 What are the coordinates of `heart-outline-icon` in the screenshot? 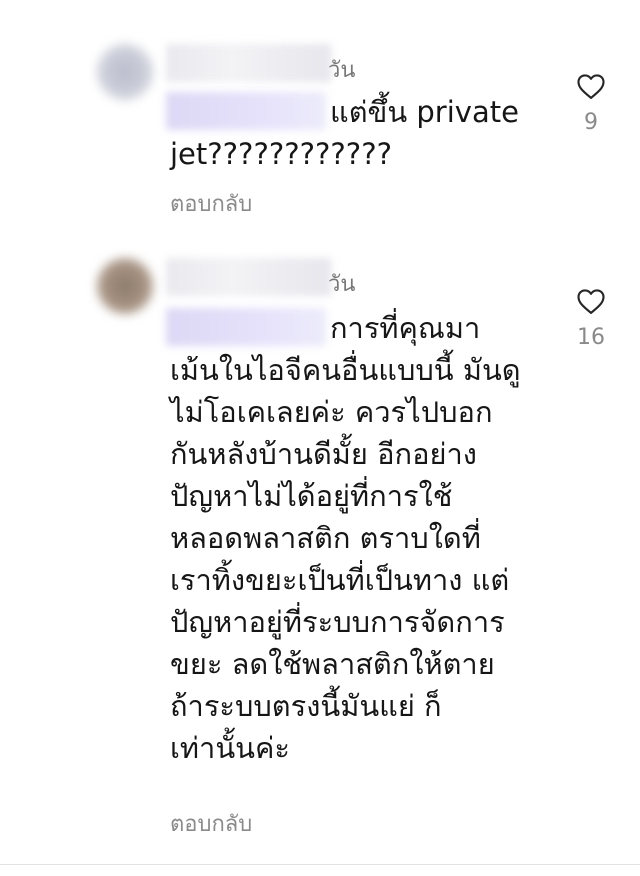 It's located at (591, 301).